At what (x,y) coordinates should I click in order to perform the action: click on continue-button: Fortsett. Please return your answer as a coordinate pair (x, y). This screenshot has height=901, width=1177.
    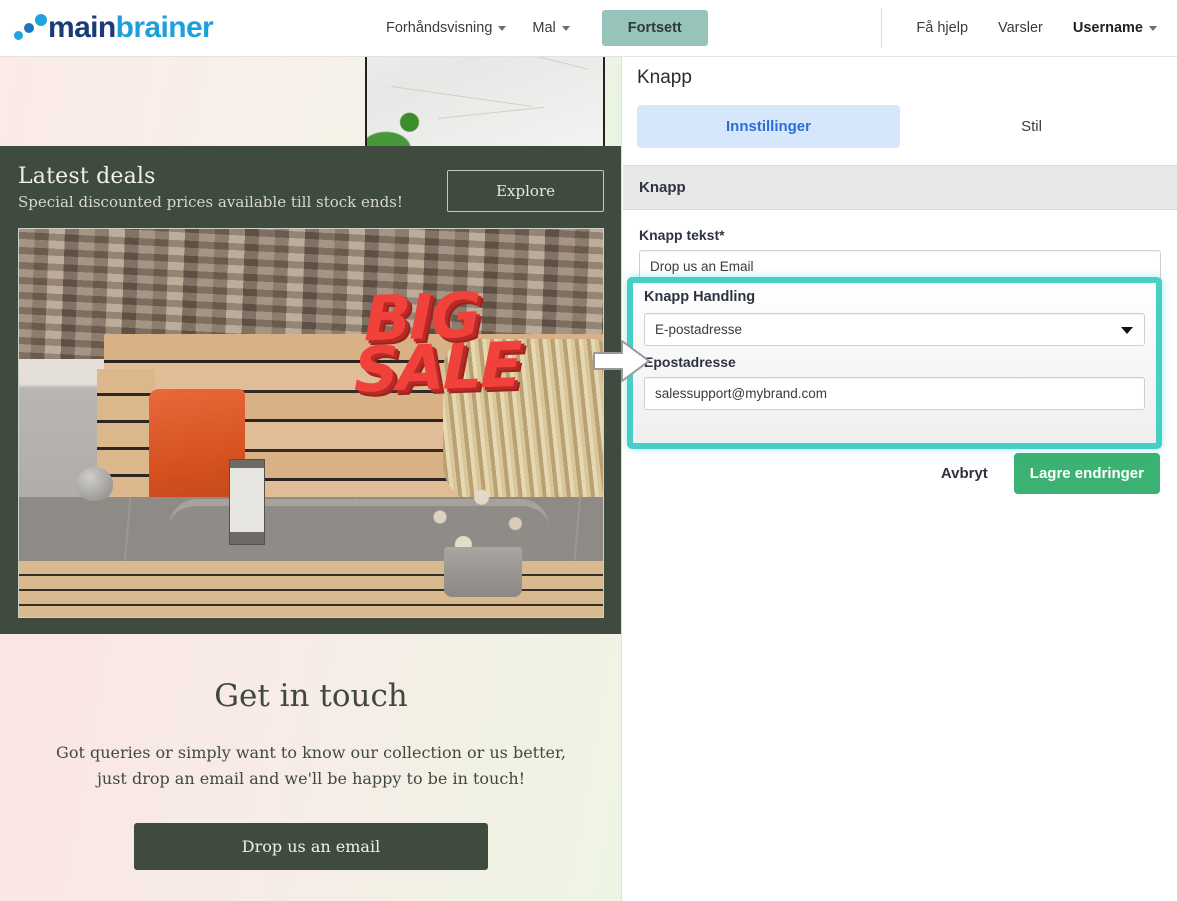
    Looking at the image, I should click on (654, 28).